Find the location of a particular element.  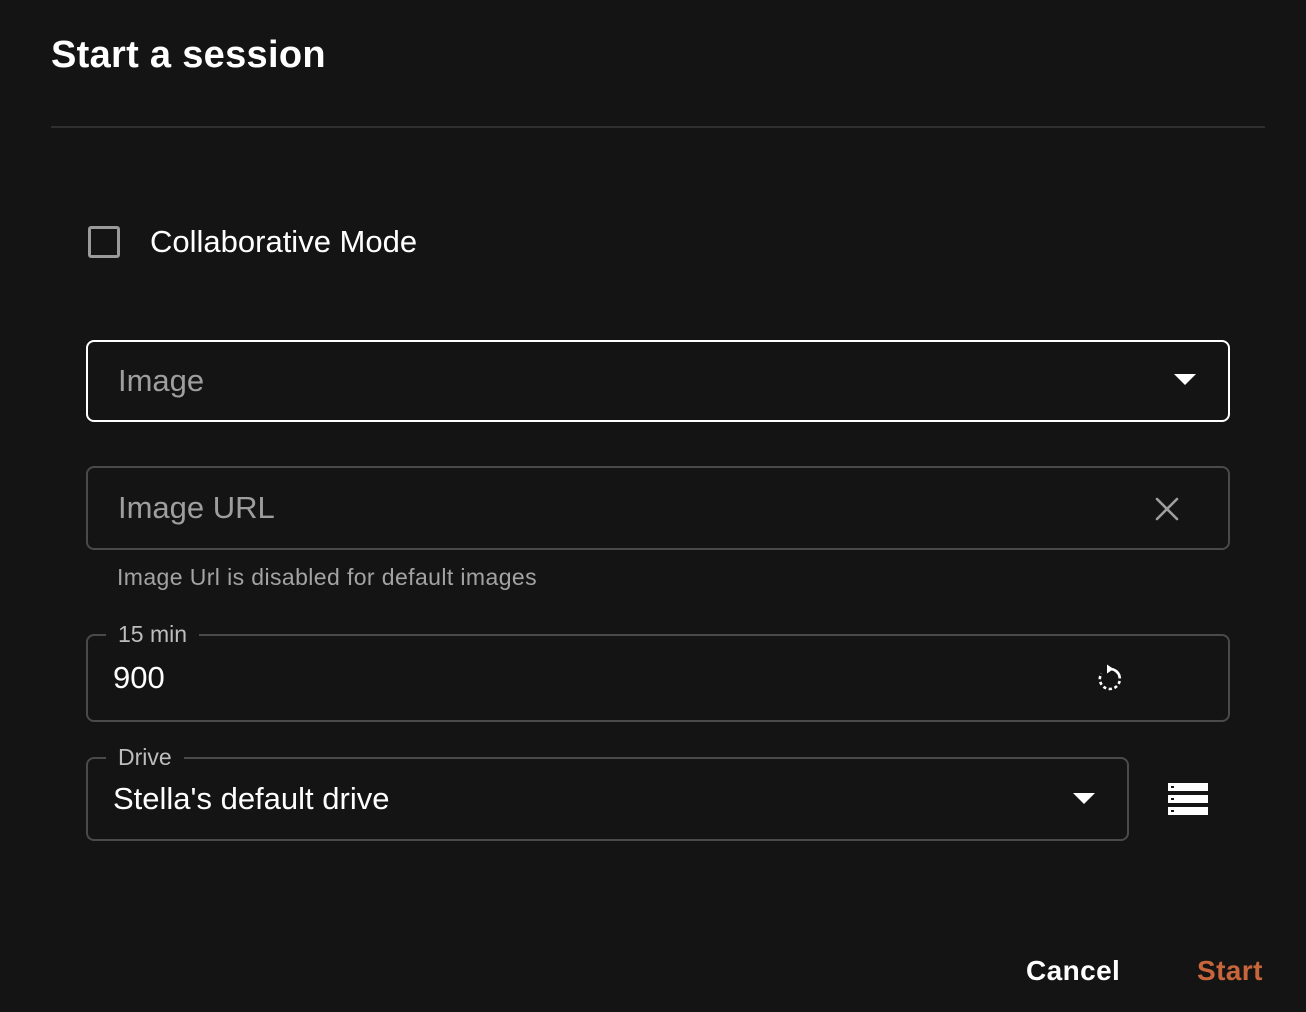

timeout-value: 900 is located at coordinates (139, 678).